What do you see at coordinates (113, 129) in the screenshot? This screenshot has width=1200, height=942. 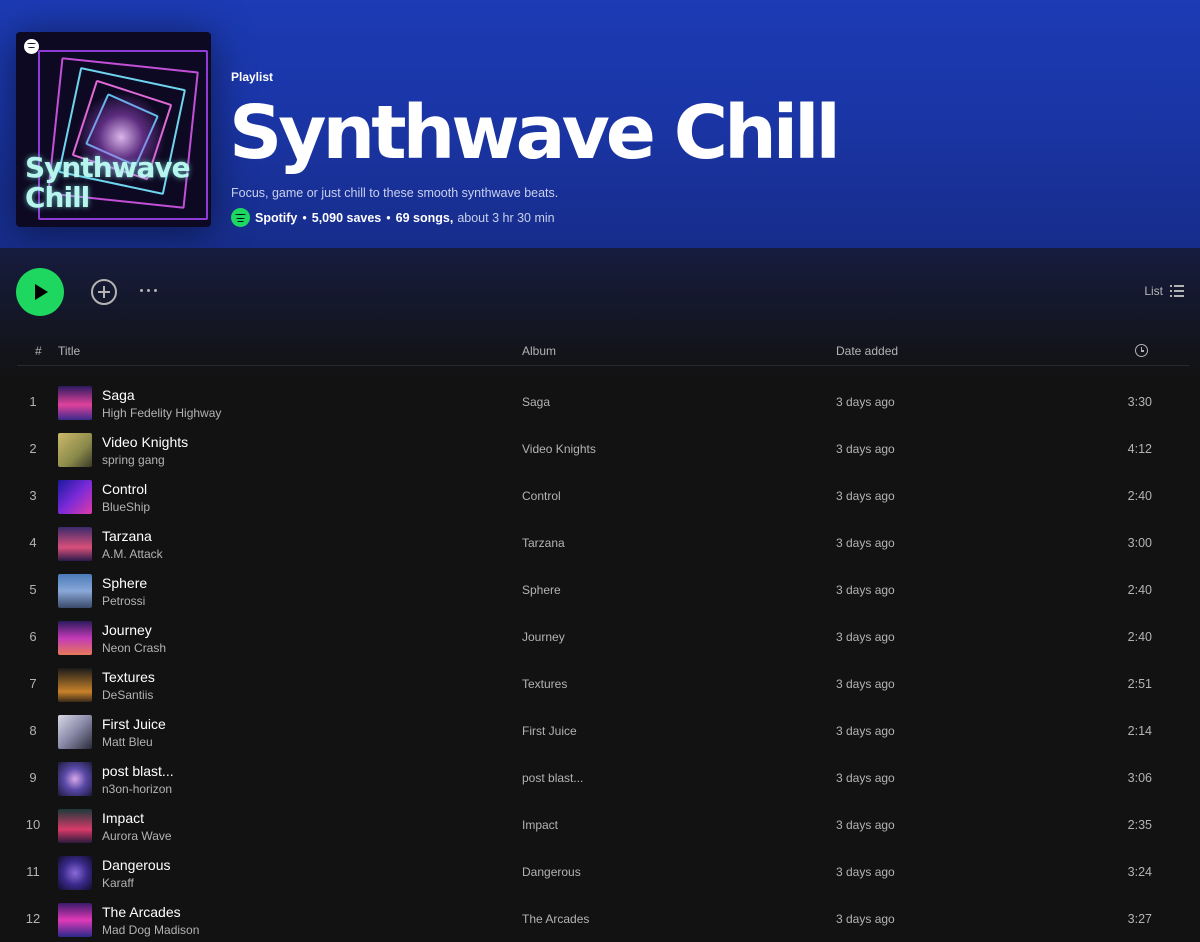 I see `playlist-cover-art: Synthwave Chill` at bounding box center [113, 129].